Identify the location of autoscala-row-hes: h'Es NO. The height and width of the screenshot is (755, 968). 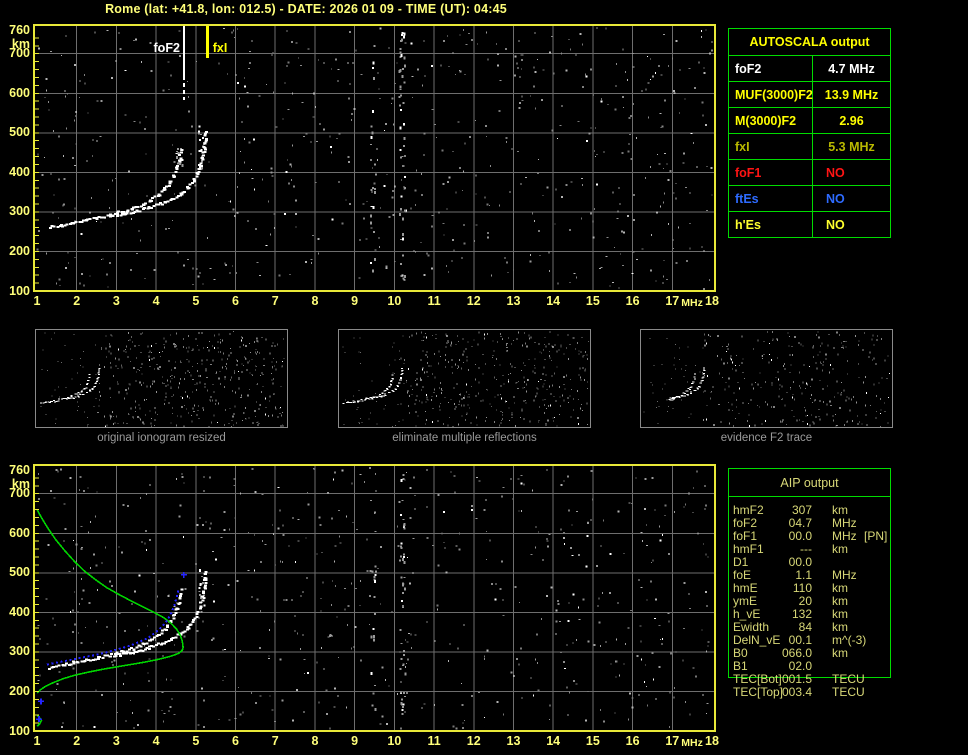
(809, 224).